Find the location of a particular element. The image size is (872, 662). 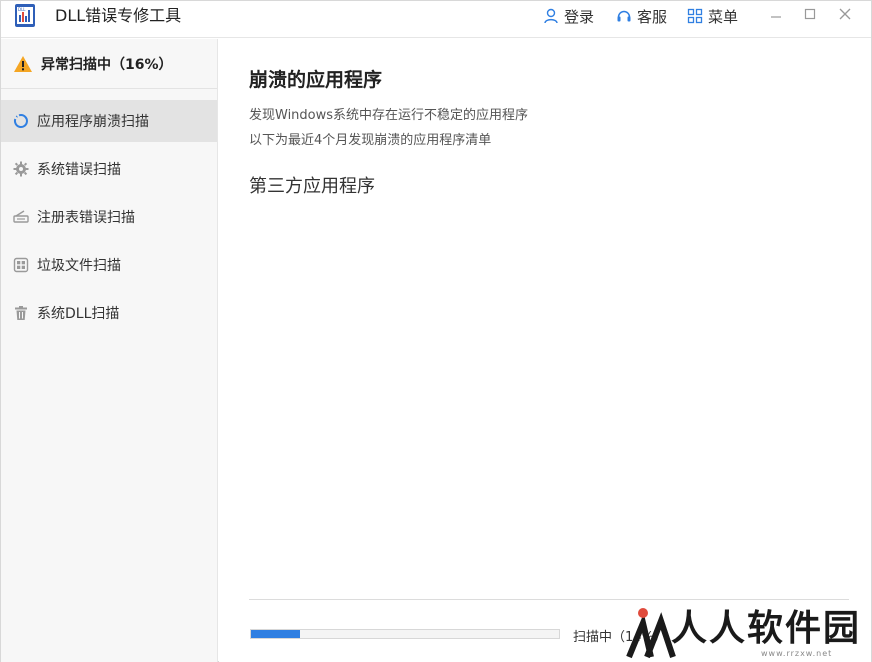

sidebar-item-label: 注册表错误扫描 is located at coordinates (86, 218).